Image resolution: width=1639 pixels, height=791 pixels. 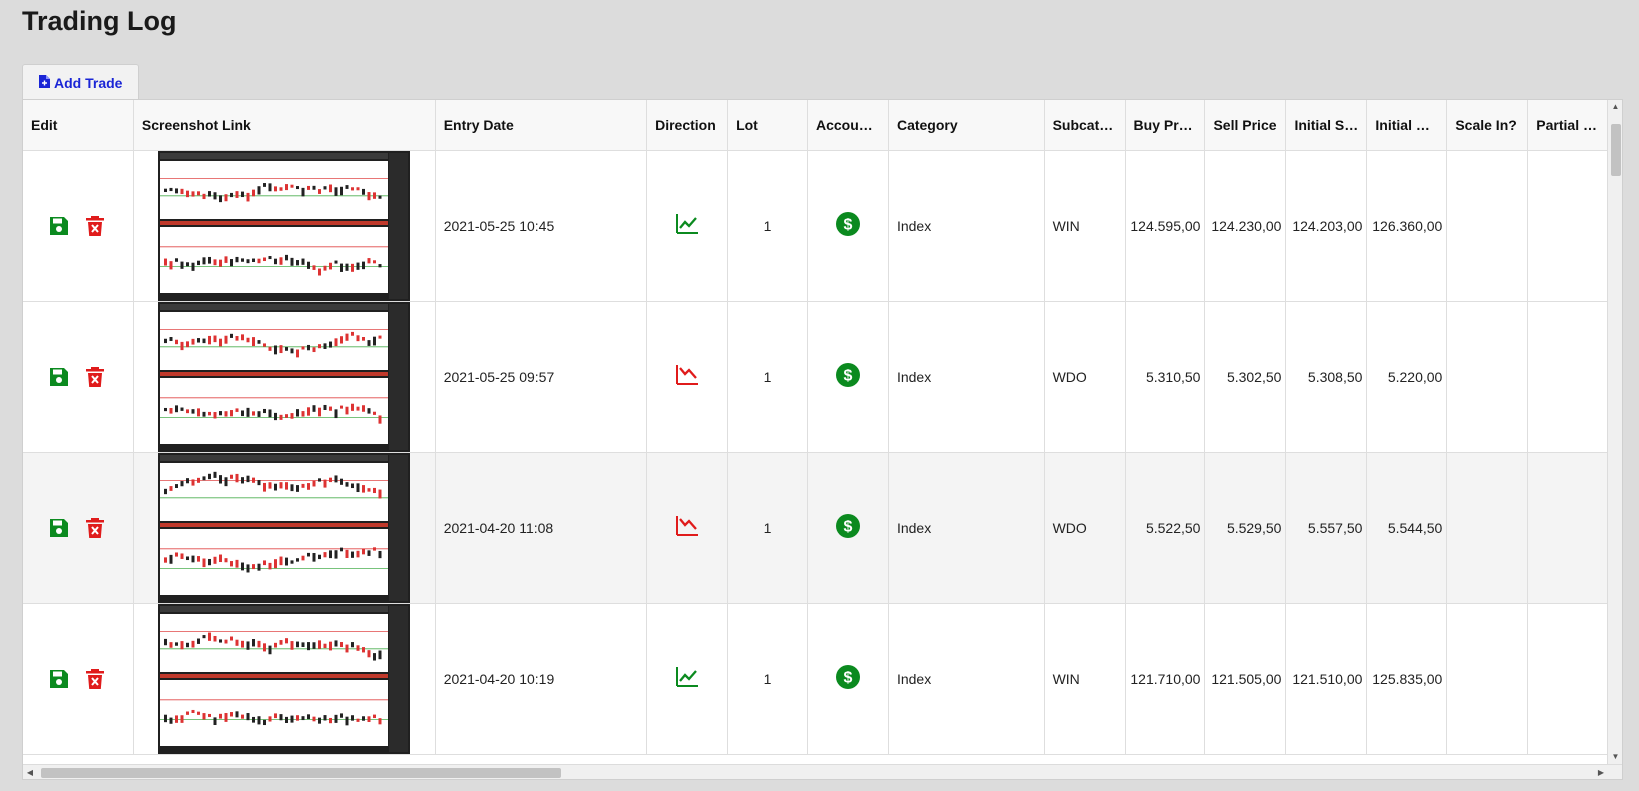 What do you see at coordinates (541, 226) in the screenshot?
I see `entry-date-cell: 2021-05-25 10:45` at bounding box center [541, 226].